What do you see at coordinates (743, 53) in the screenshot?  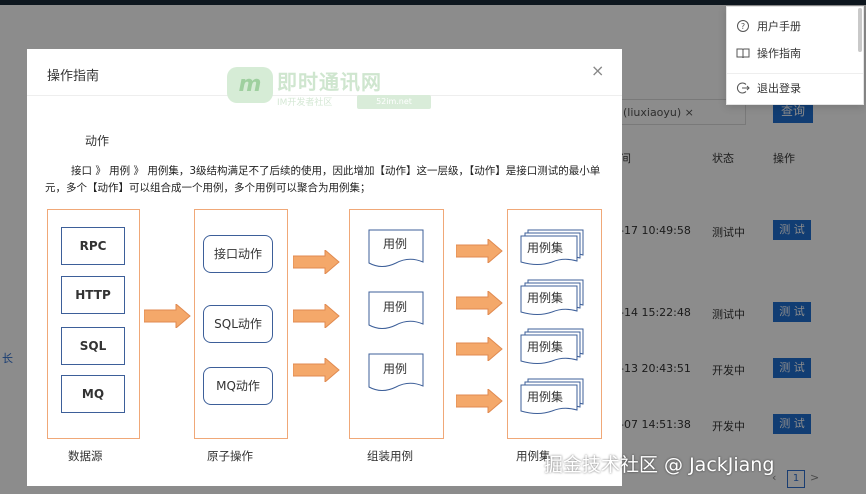 I see `book-icon` at bounding box center [743, 53].